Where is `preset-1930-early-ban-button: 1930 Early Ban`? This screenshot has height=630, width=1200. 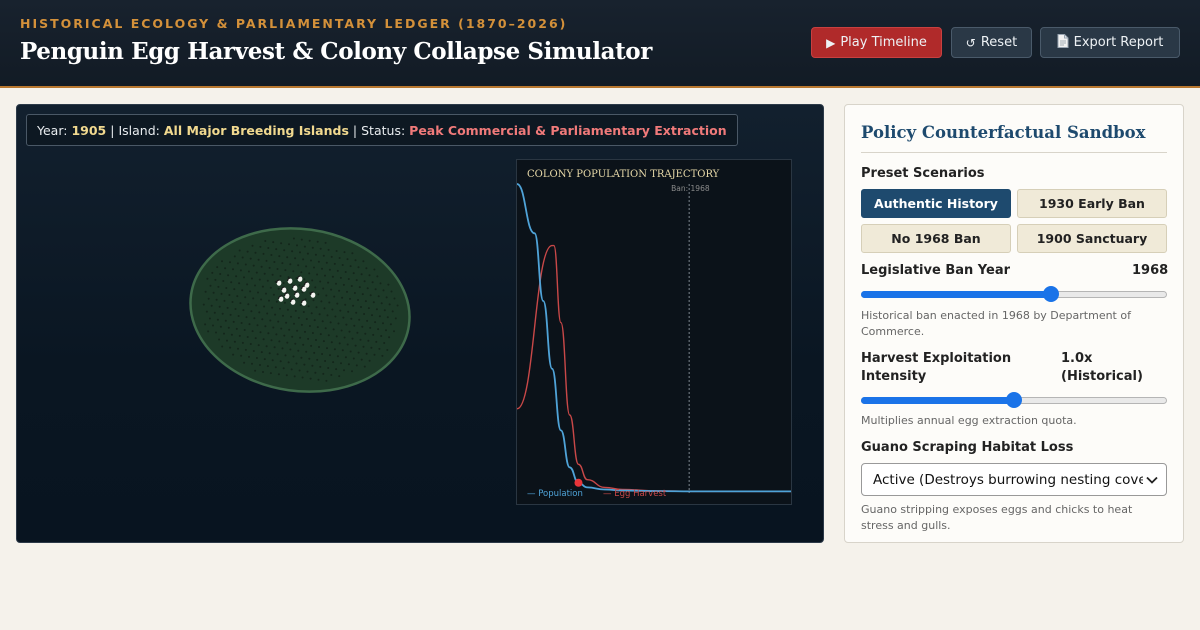 preset-1930-early-ban-button: 1930 Early Ban is located at coordinates (1092, 203).